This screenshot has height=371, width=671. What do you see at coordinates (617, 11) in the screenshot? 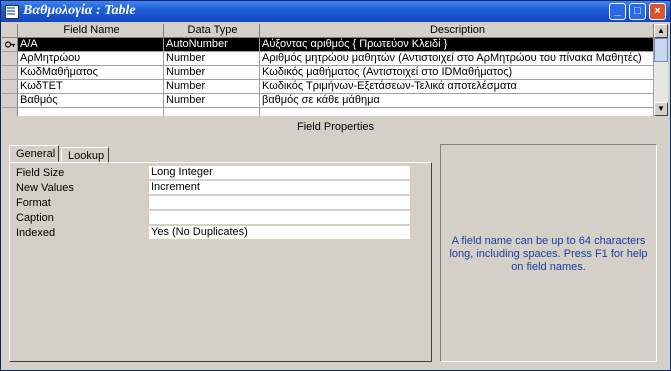
I see `minimize-button: _` at bounding box center [617, 11].